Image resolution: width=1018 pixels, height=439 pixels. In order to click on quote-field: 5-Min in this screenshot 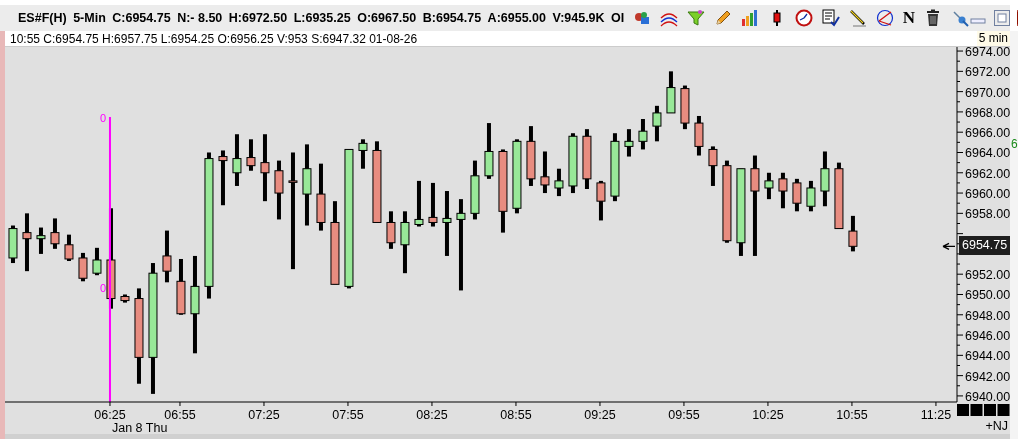, I will do `click(89, 18)`.